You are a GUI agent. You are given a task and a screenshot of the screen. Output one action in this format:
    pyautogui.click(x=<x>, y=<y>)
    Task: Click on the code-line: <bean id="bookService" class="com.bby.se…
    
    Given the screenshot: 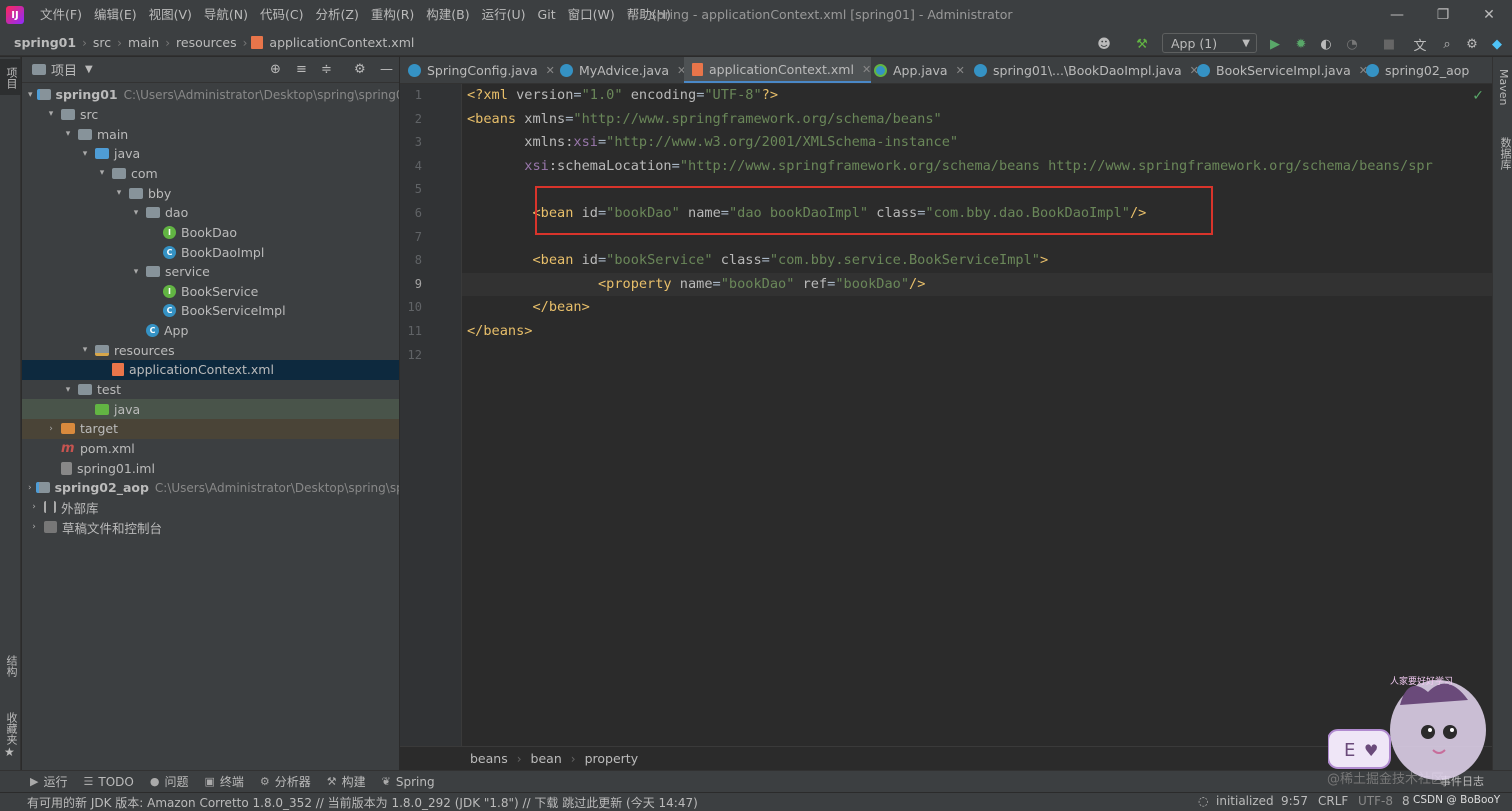 What is the action you would take?
    pyautogui.click(x=757, y=261)
    